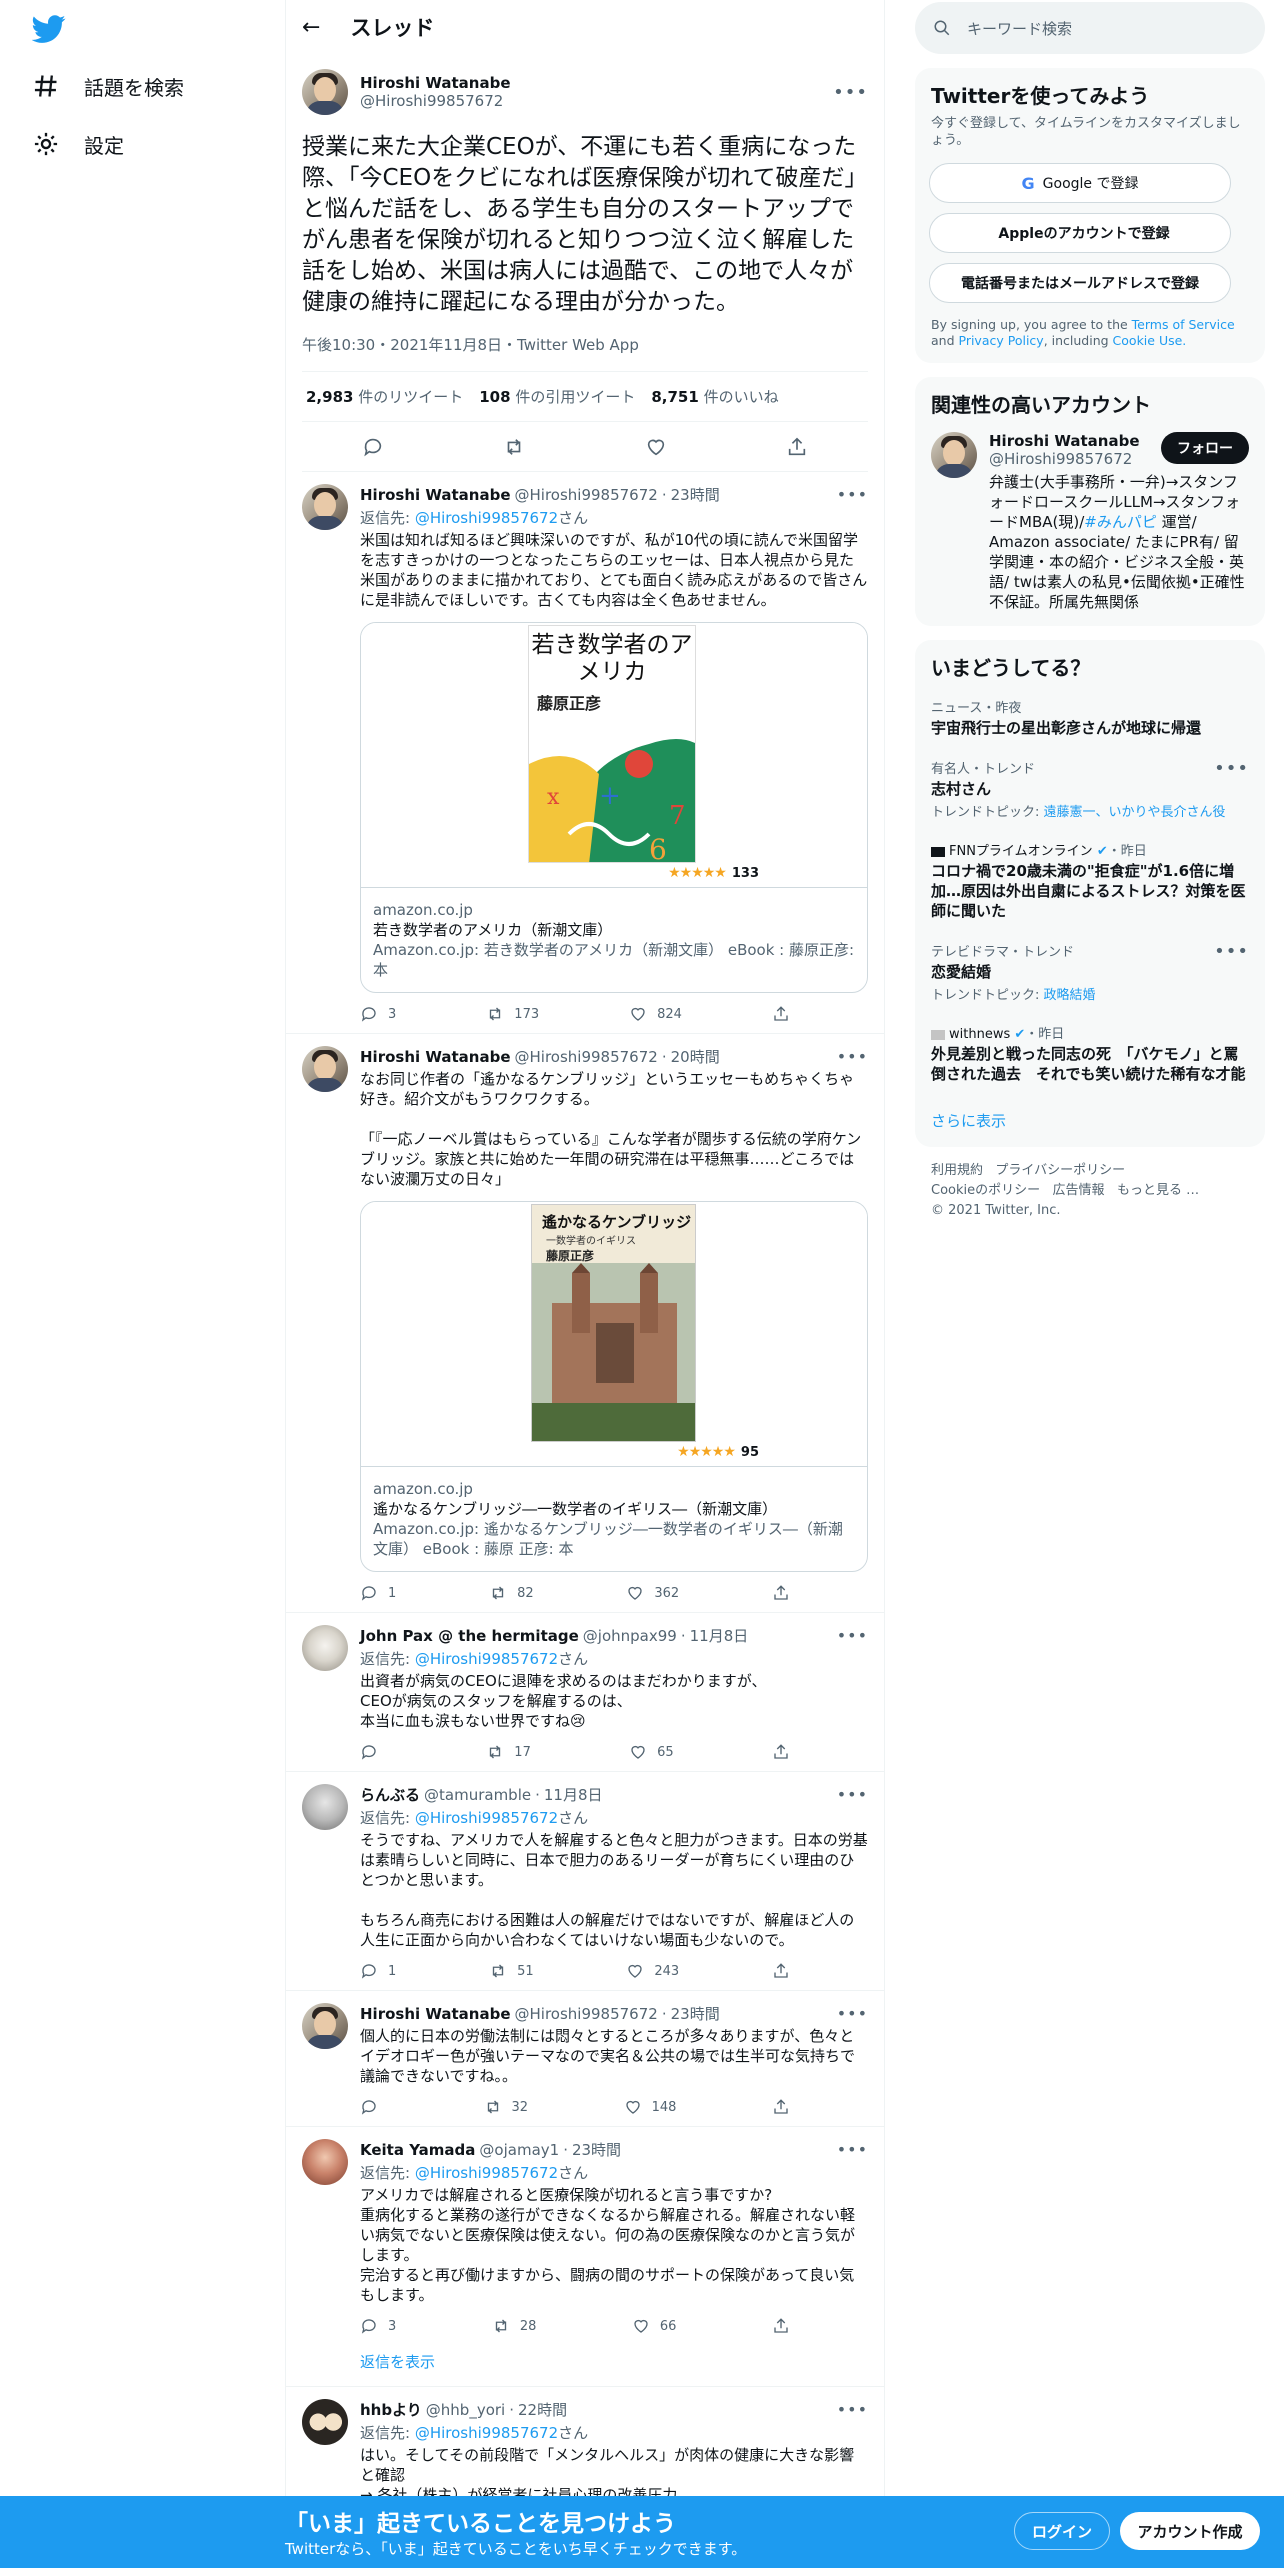  Describe the element at coordinates (596, 2149) in the screenshot. I see `tweet-time: 23時間` at that location.